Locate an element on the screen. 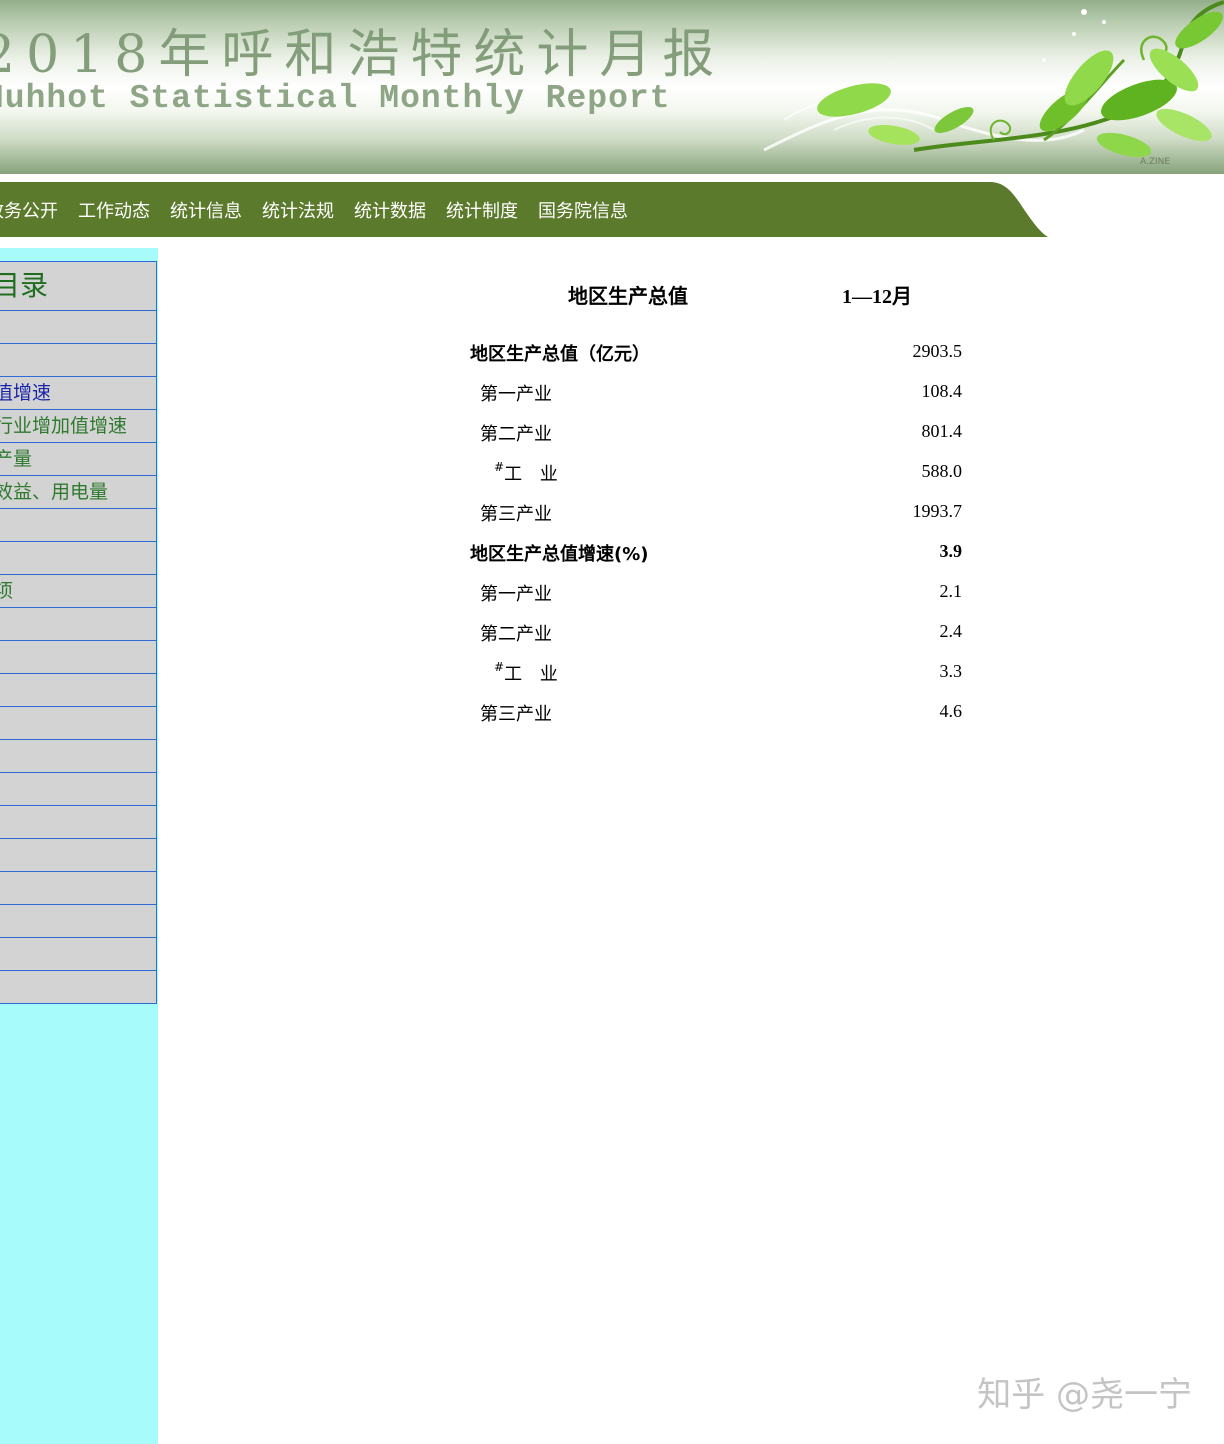 The height and width of the screenshot is (1444, 1224). stats-period: 1—12月 is located at coordinates (877, 297).